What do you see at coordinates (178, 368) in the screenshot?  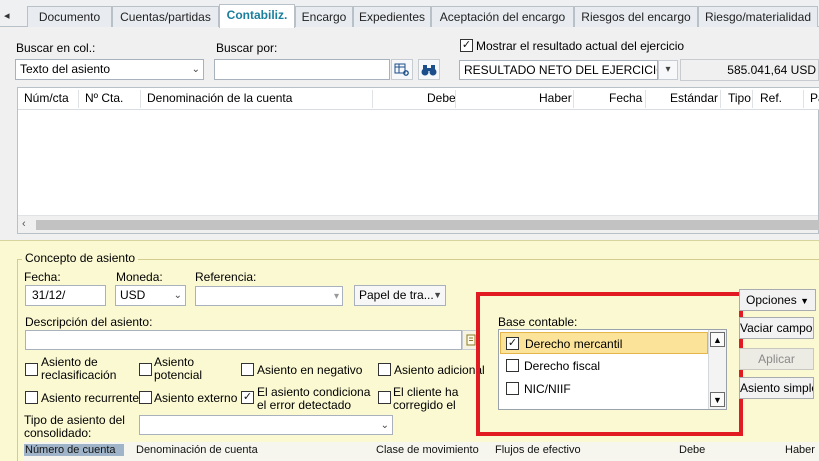 I see `potencial-label: Asiento potencial` at bounding box center [178, 368].